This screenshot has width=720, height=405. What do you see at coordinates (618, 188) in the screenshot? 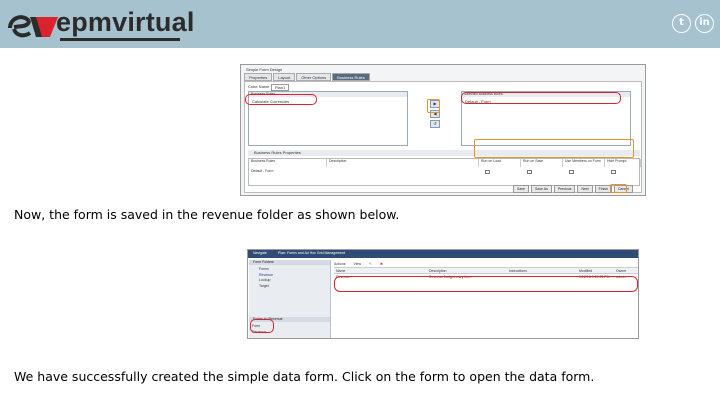
I see `highlight-finish-button` at bounding box center [618, 188].